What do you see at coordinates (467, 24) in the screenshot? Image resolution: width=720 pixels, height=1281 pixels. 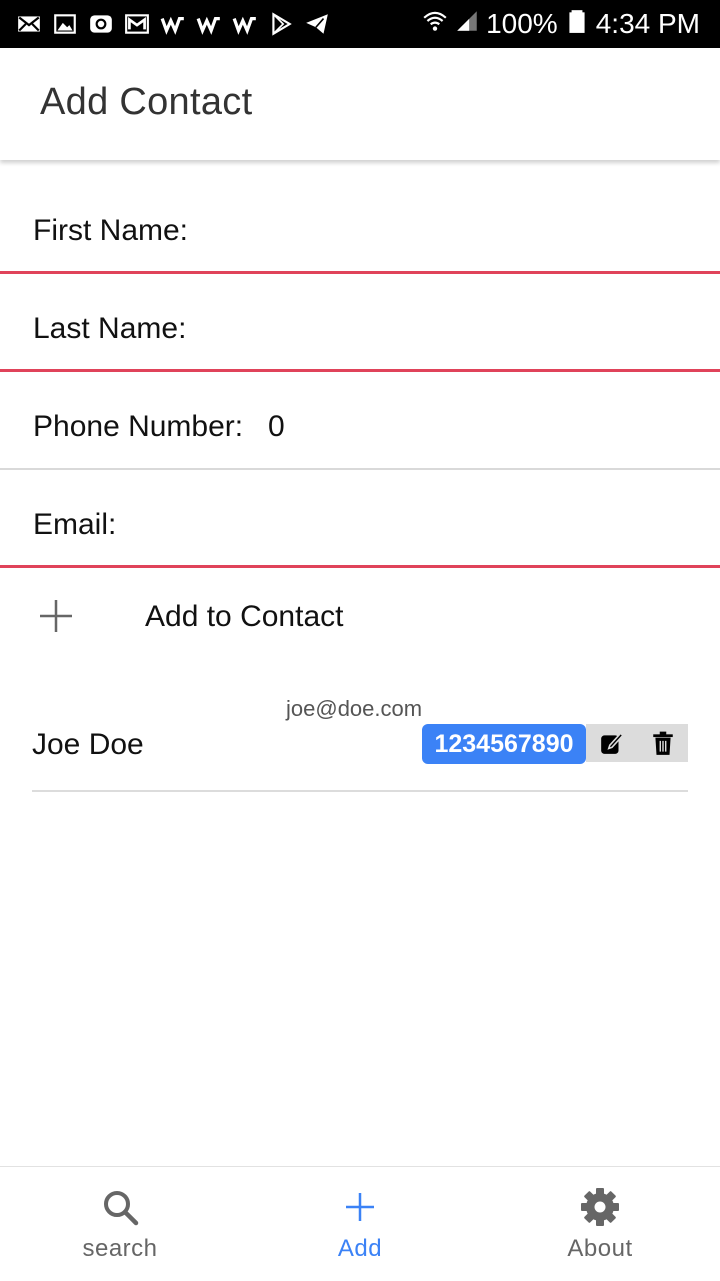 I see `signal-icon` at bounding box center [467, 24].